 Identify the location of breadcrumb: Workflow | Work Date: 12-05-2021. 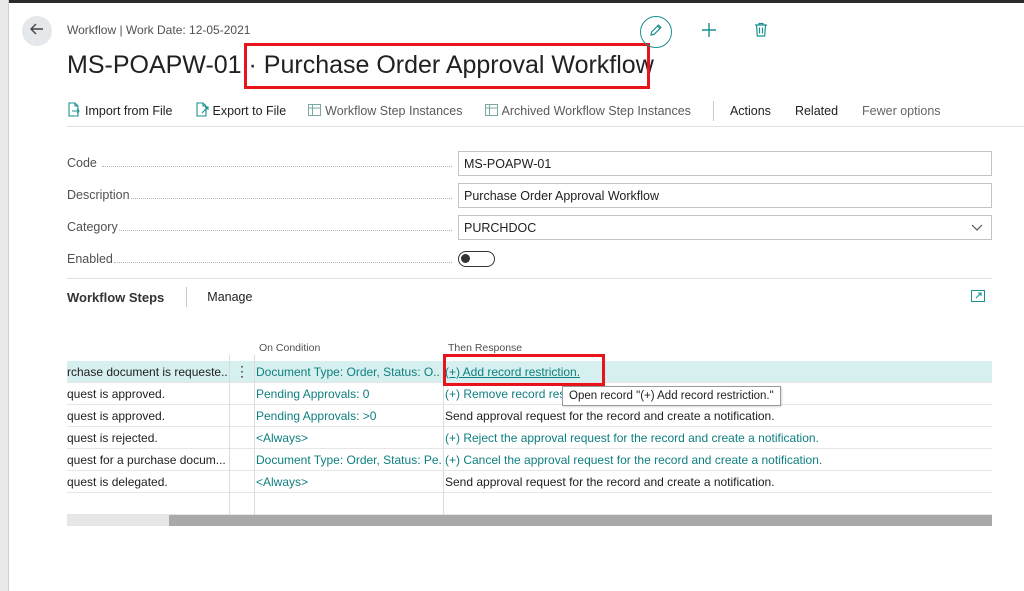
(159, 30).